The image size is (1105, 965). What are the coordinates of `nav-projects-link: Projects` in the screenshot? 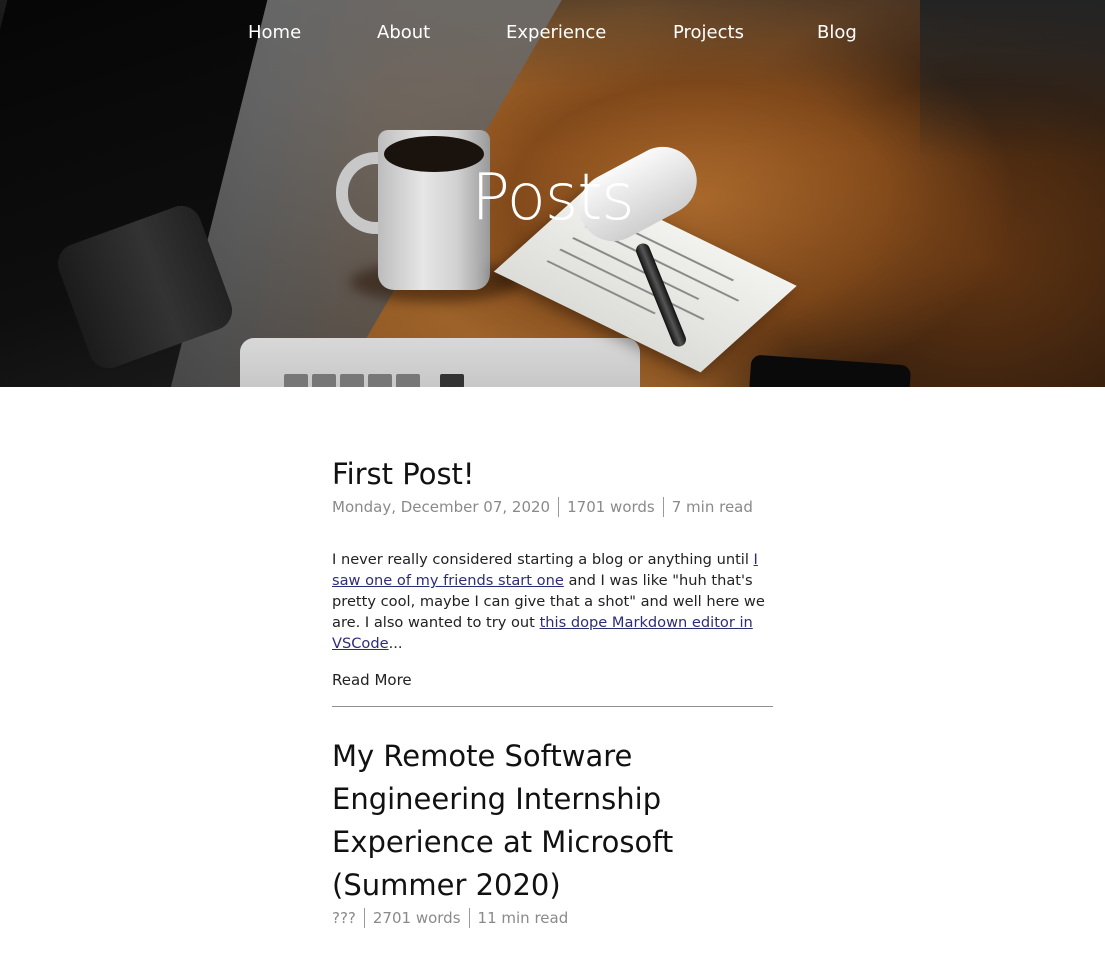 It's located at (708, 33).